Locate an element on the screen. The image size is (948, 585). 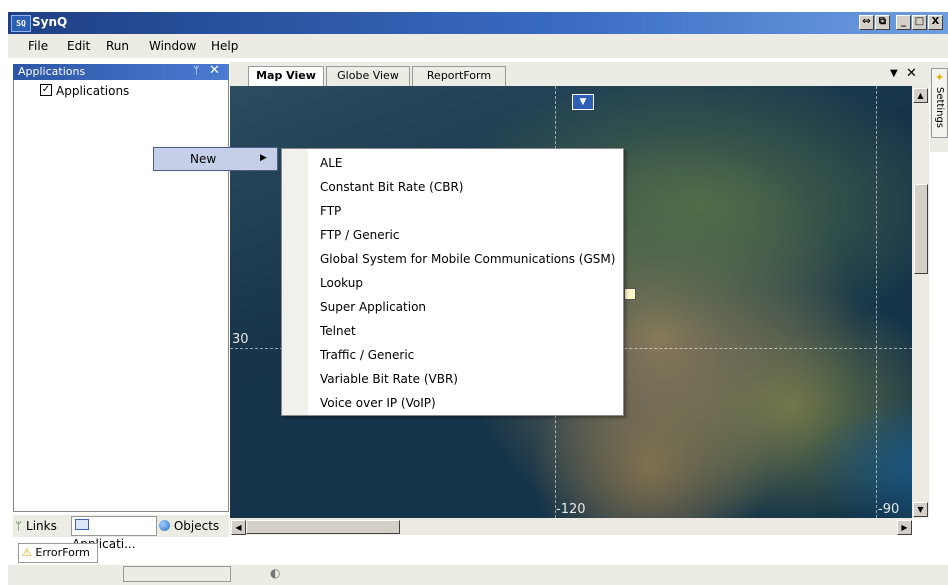
document-tabs: Map View Globe View ReportForm ▼ ✕ is located at coordinates (583, 74).